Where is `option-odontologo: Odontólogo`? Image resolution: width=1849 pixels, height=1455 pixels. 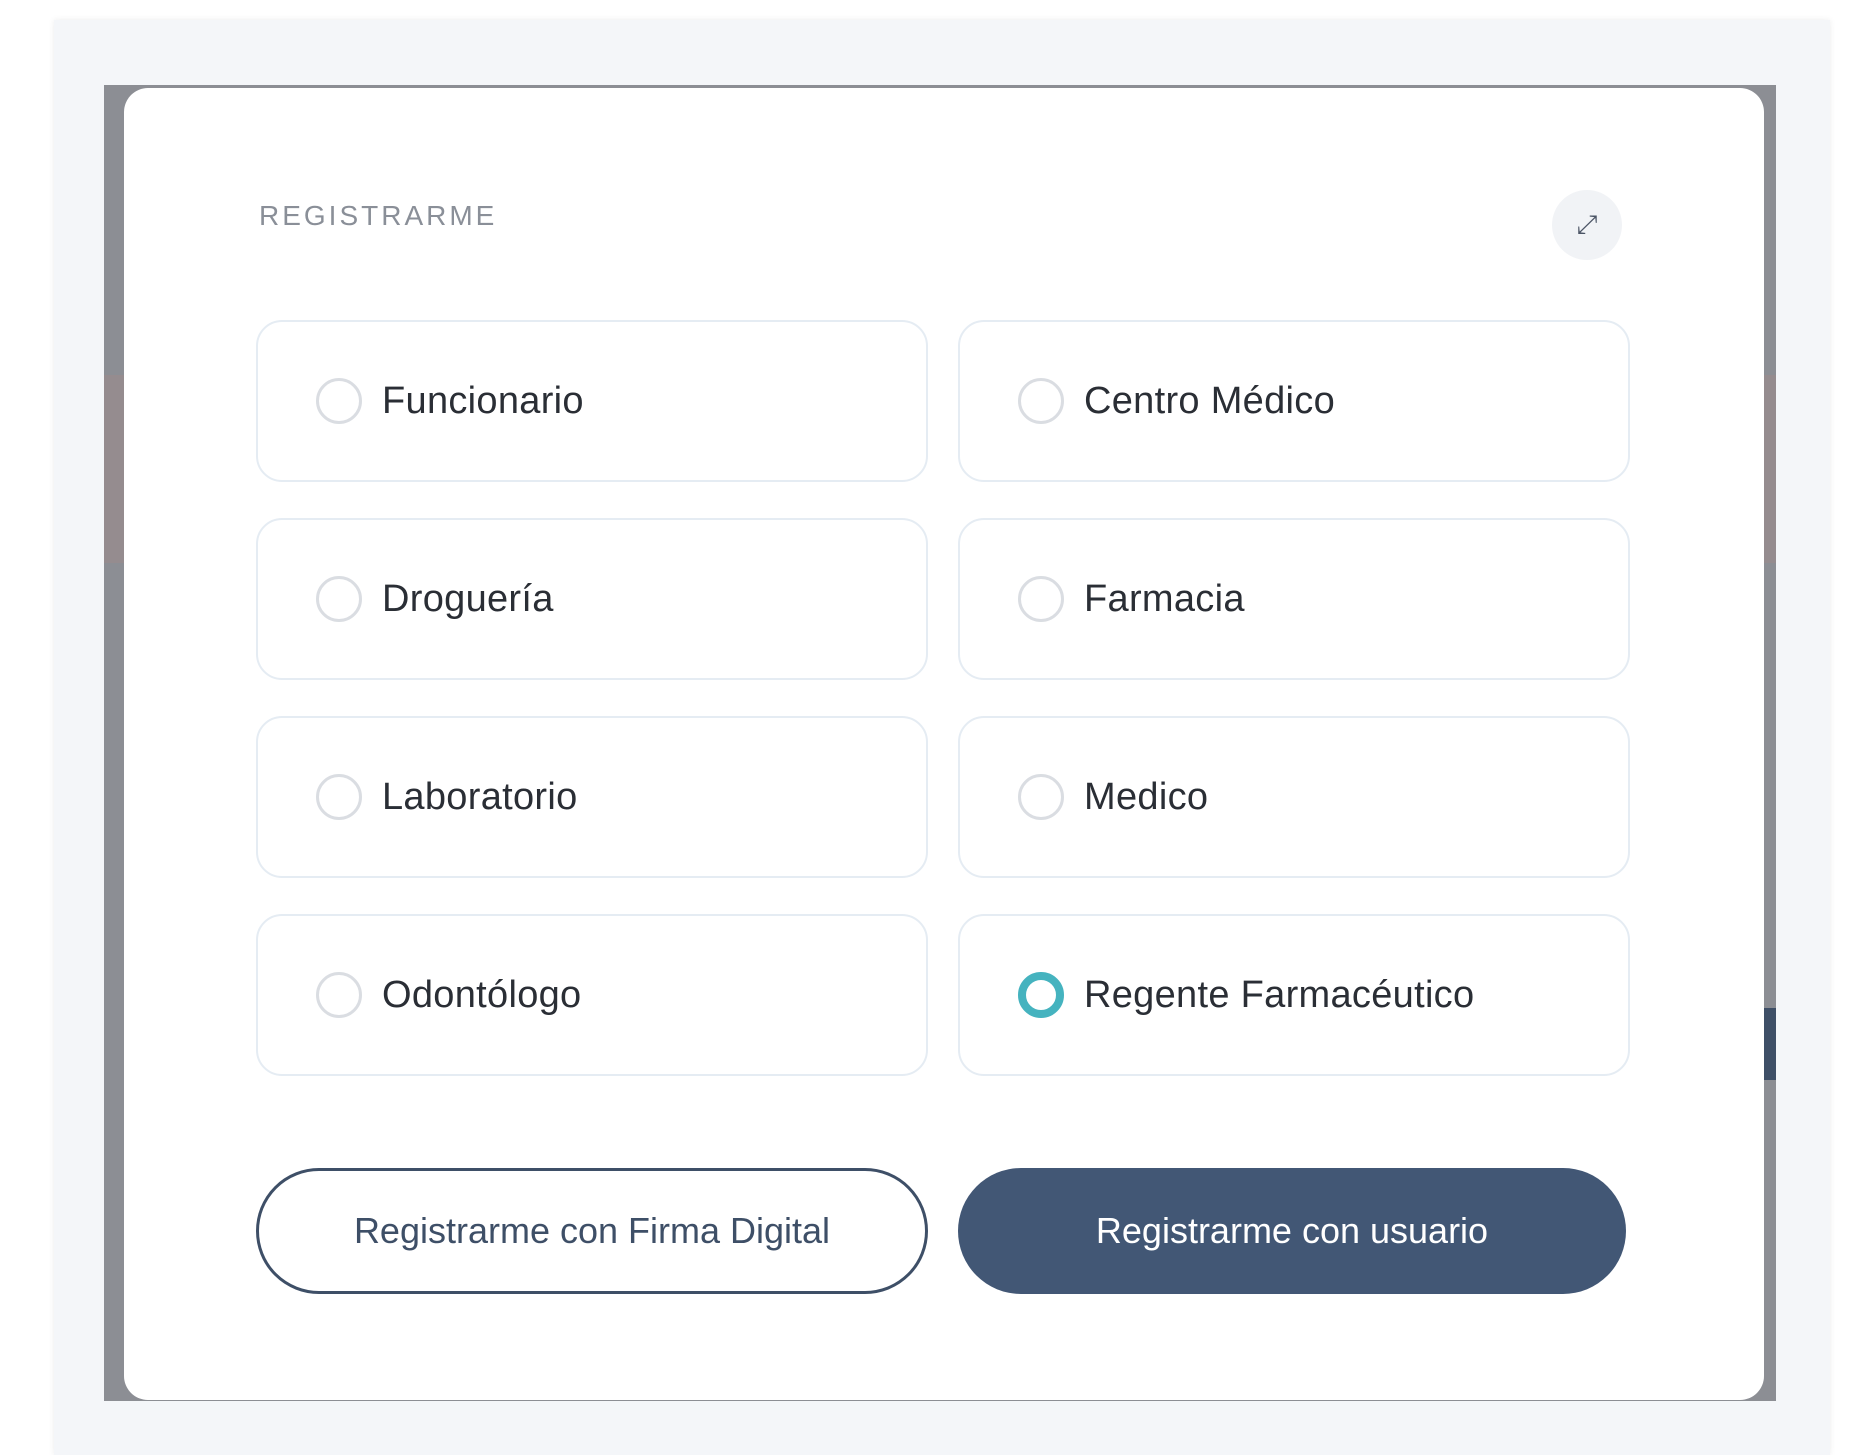
option-odontologo: Odontólogo is located at coordinates (592, 995).